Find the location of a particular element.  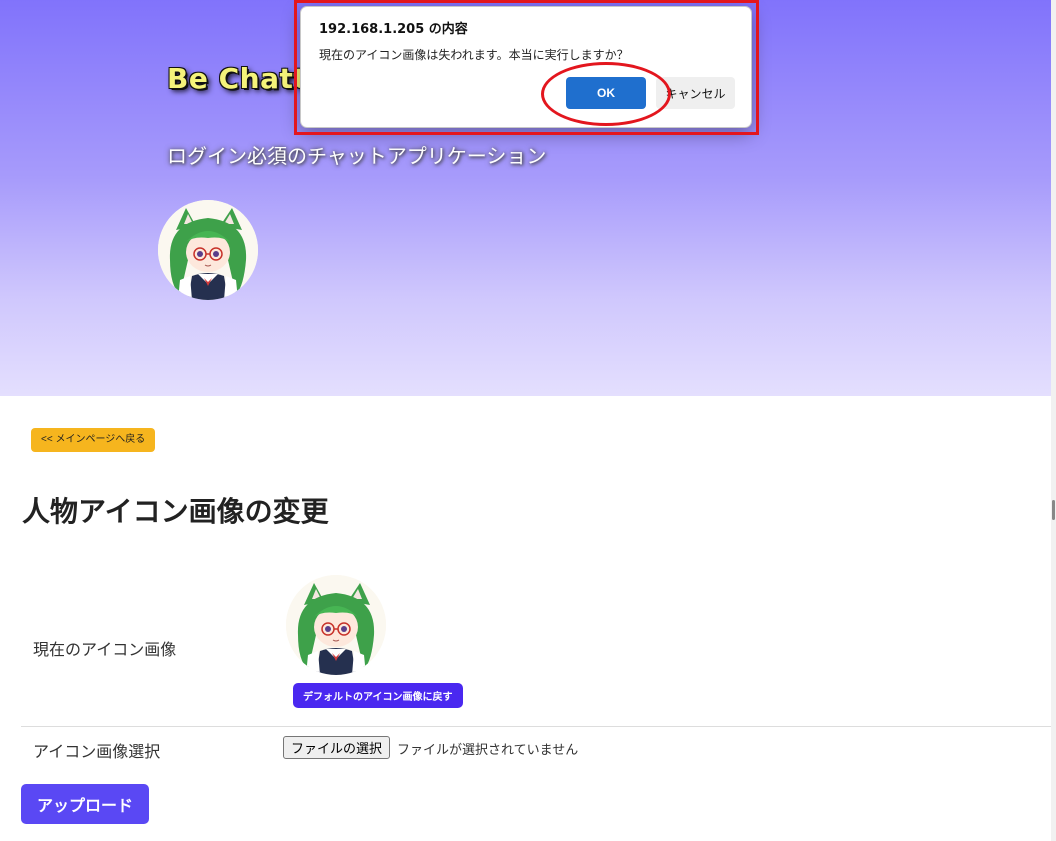

vertical-scrollbar is located at coordinates (1053, 420).